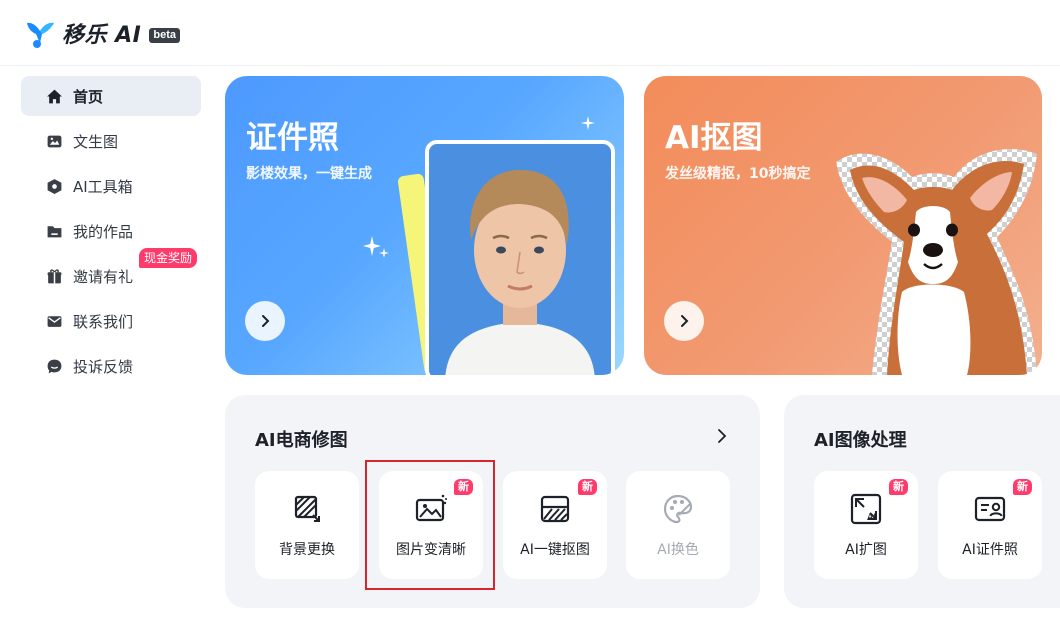  Describe the element at coordinates (871, 518) in the screenshot. I see `svg-text: AI` at that location.